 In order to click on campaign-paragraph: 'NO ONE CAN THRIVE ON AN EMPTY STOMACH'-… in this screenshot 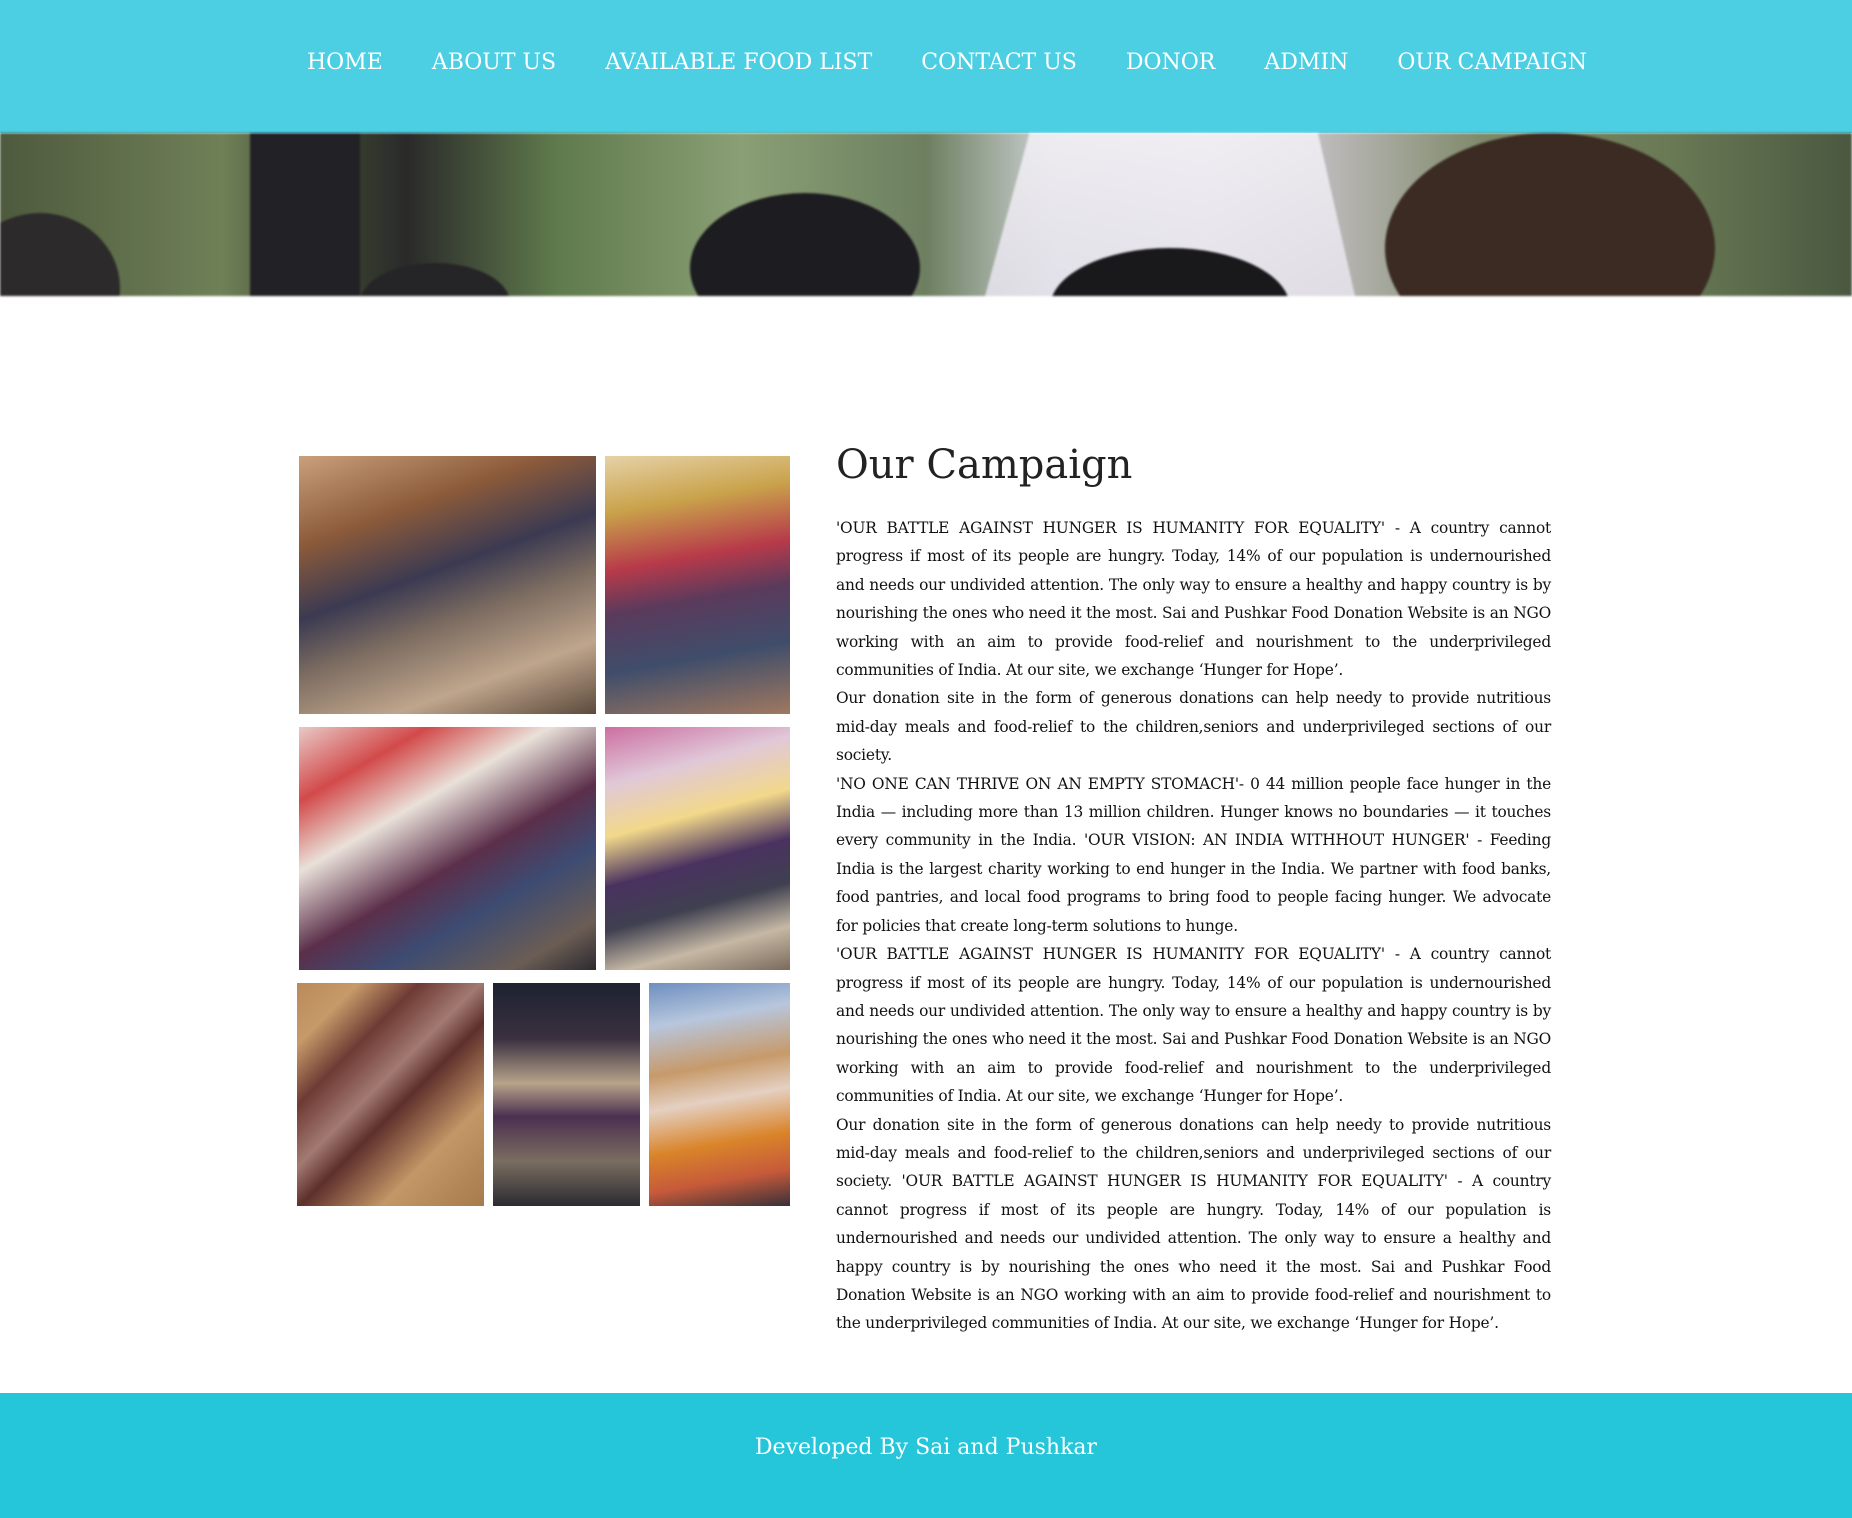, I will do `click(1193, 854)`.